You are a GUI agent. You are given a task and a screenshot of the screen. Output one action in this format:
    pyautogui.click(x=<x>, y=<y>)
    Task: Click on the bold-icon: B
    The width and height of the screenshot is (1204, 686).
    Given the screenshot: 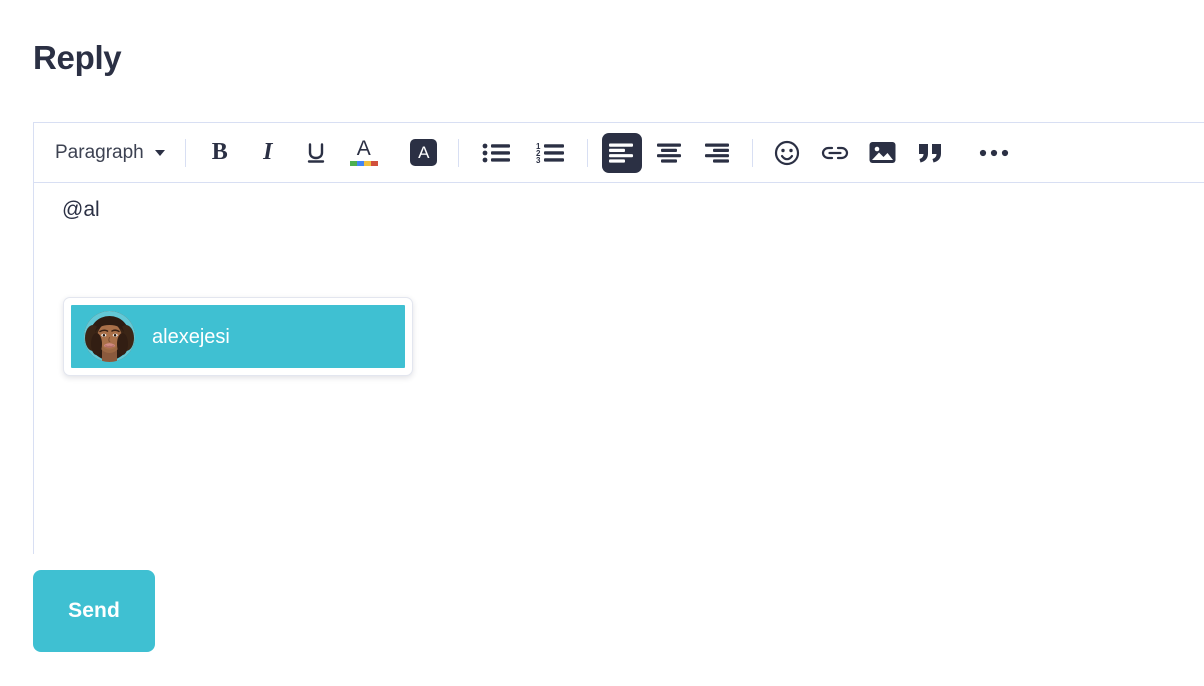 What is the action you would take?
    pyautogui.click(x=219, y=152)
    